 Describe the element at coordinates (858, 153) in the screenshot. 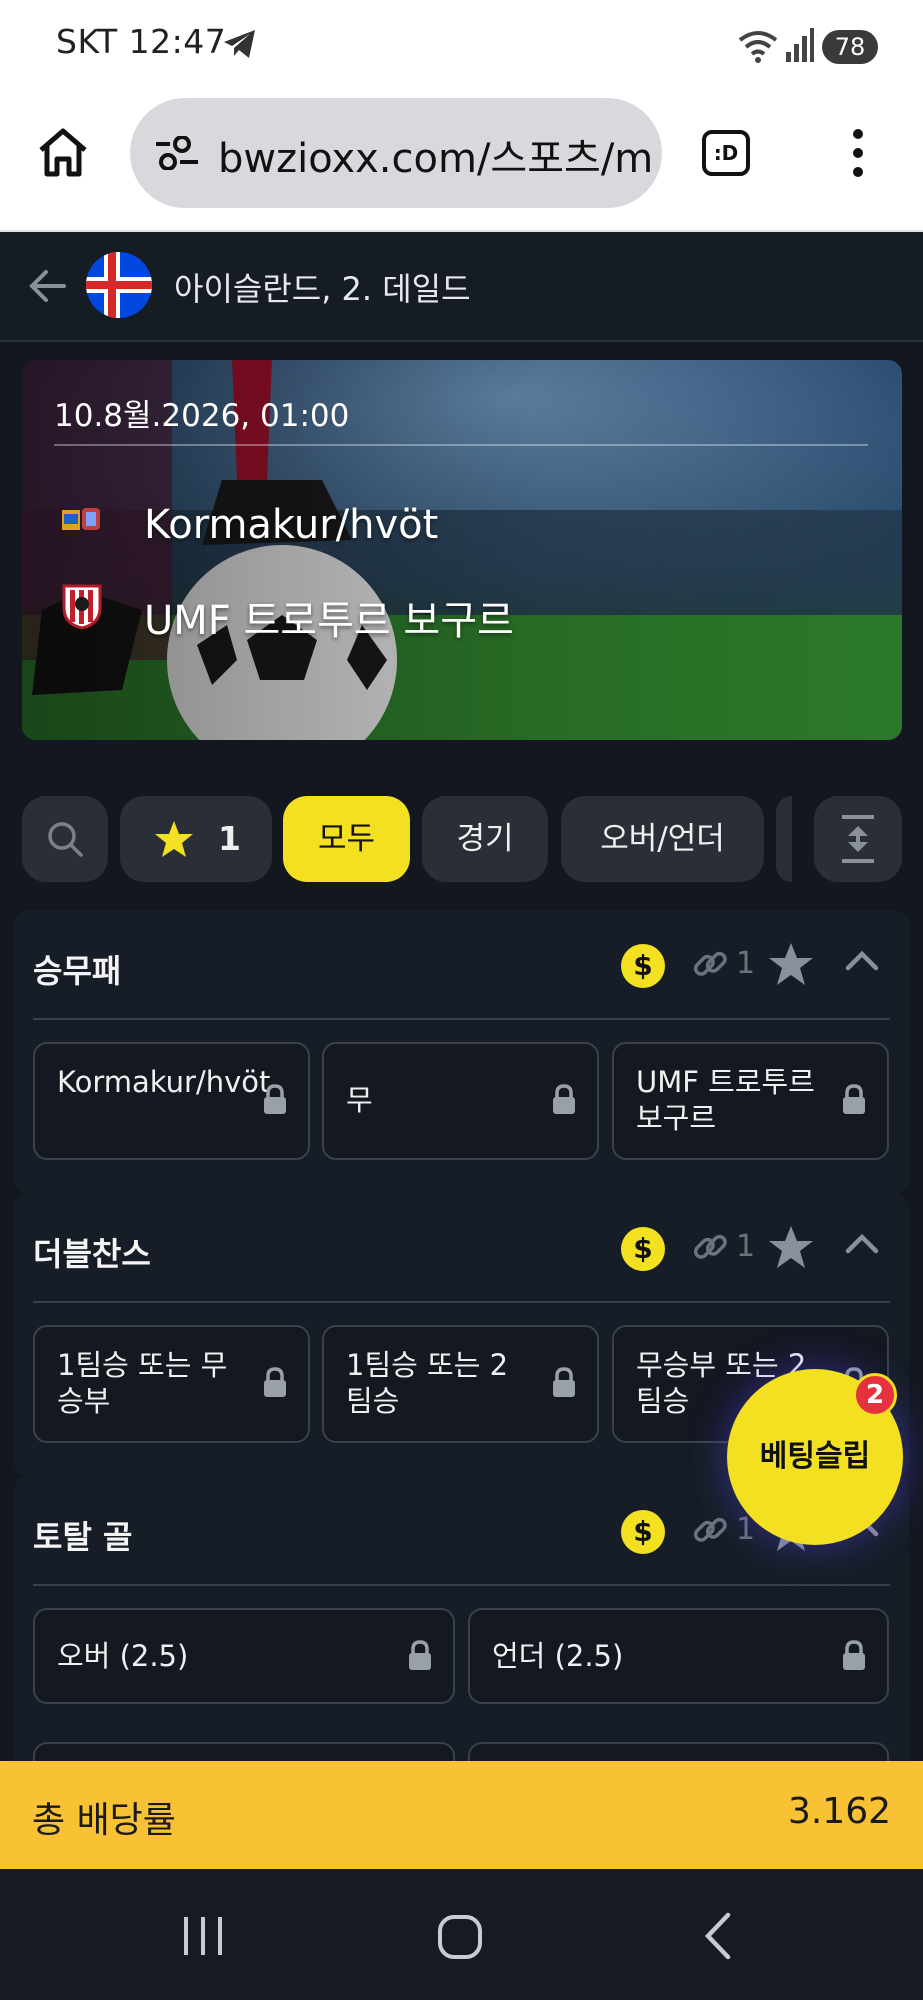

I see `more-menu-icon` at that location.